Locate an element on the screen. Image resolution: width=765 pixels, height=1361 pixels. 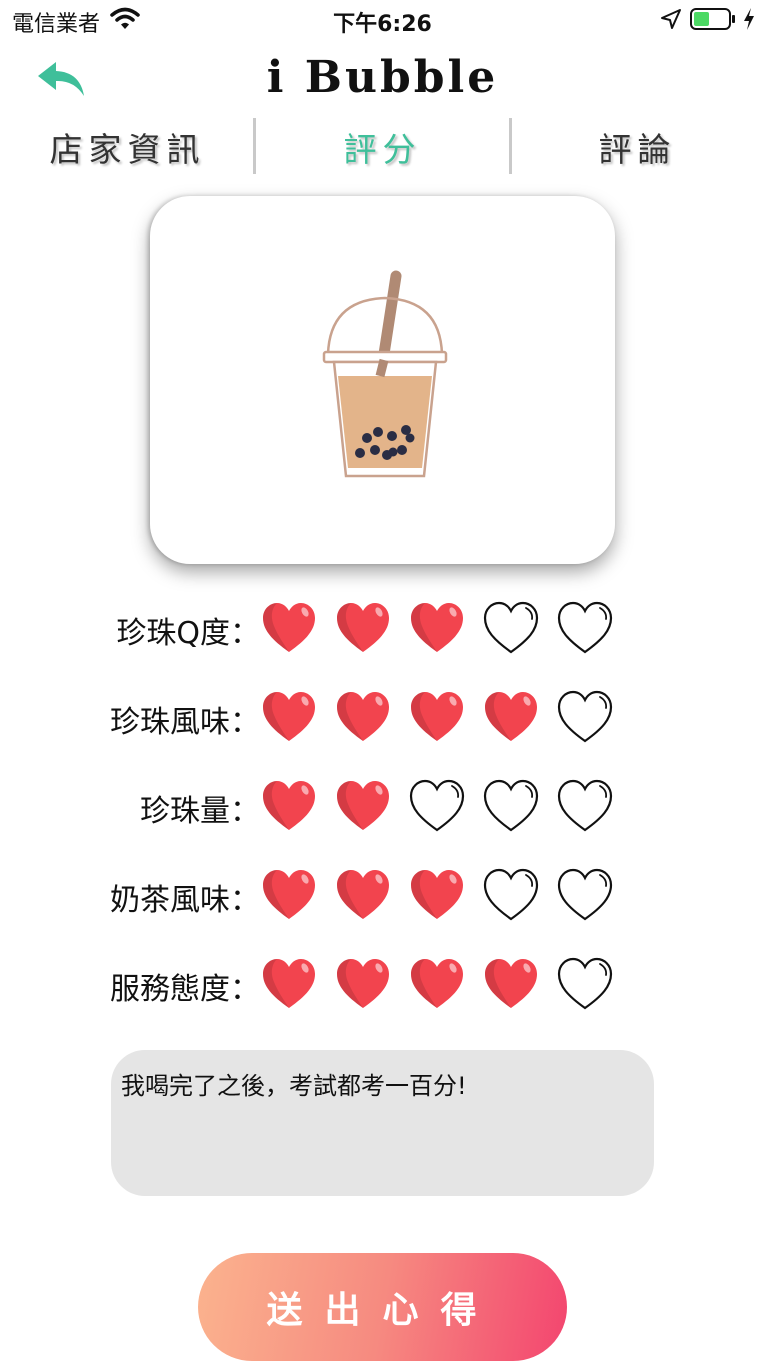
charging-bolt-icon is located at coordinates (749, 19).